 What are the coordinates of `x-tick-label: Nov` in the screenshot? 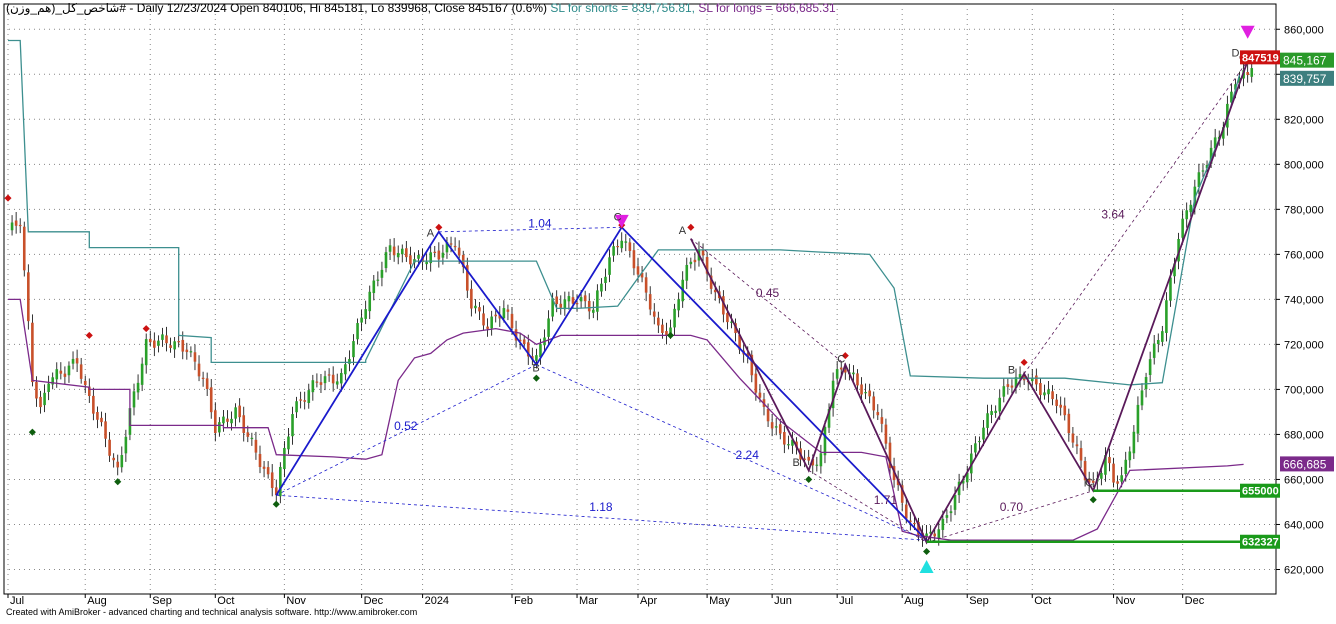 It's located at (296, 601).